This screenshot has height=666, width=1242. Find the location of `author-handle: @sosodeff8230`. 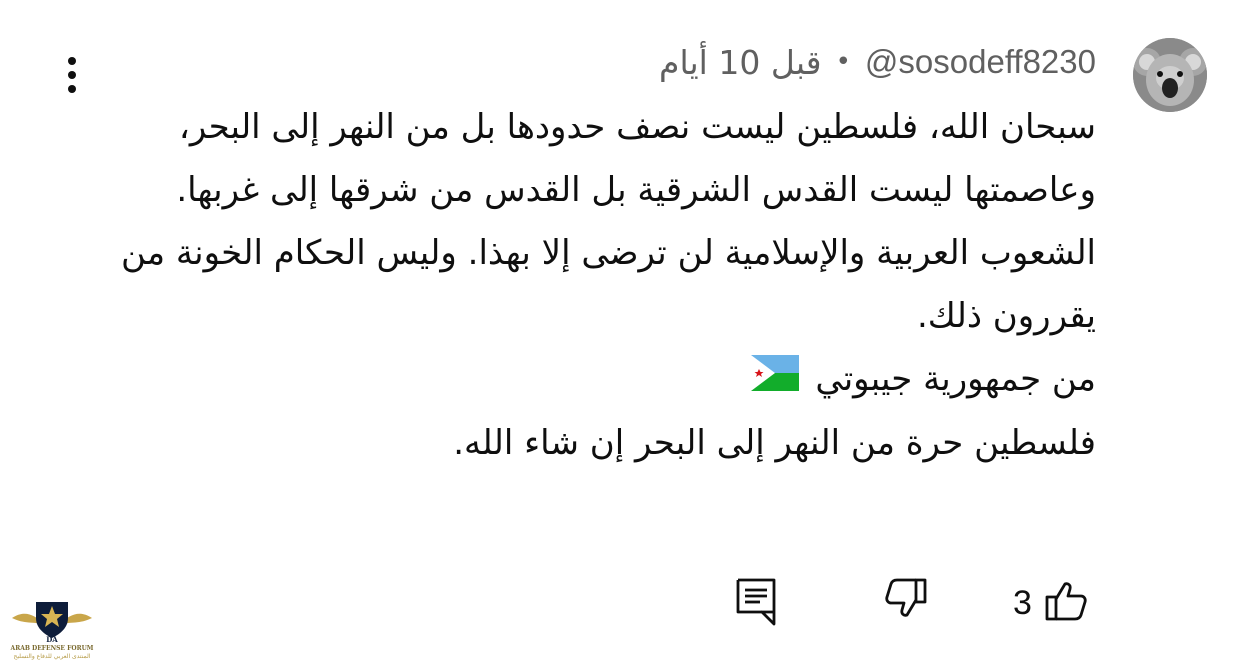

author-handle: @sosodeff8230 is located at coordinates (980, 62).